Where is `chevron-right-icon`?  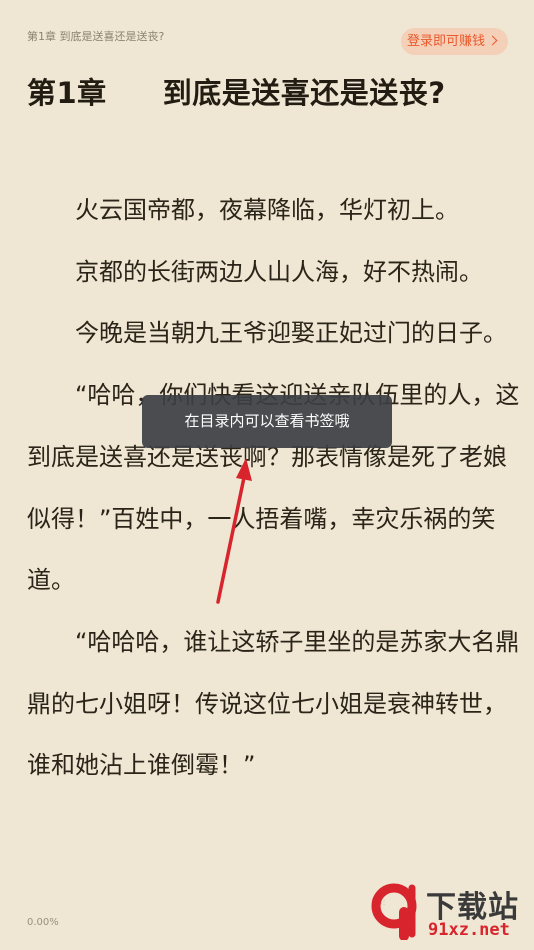
chevron-right-icon is located at coordinates (492, 40).